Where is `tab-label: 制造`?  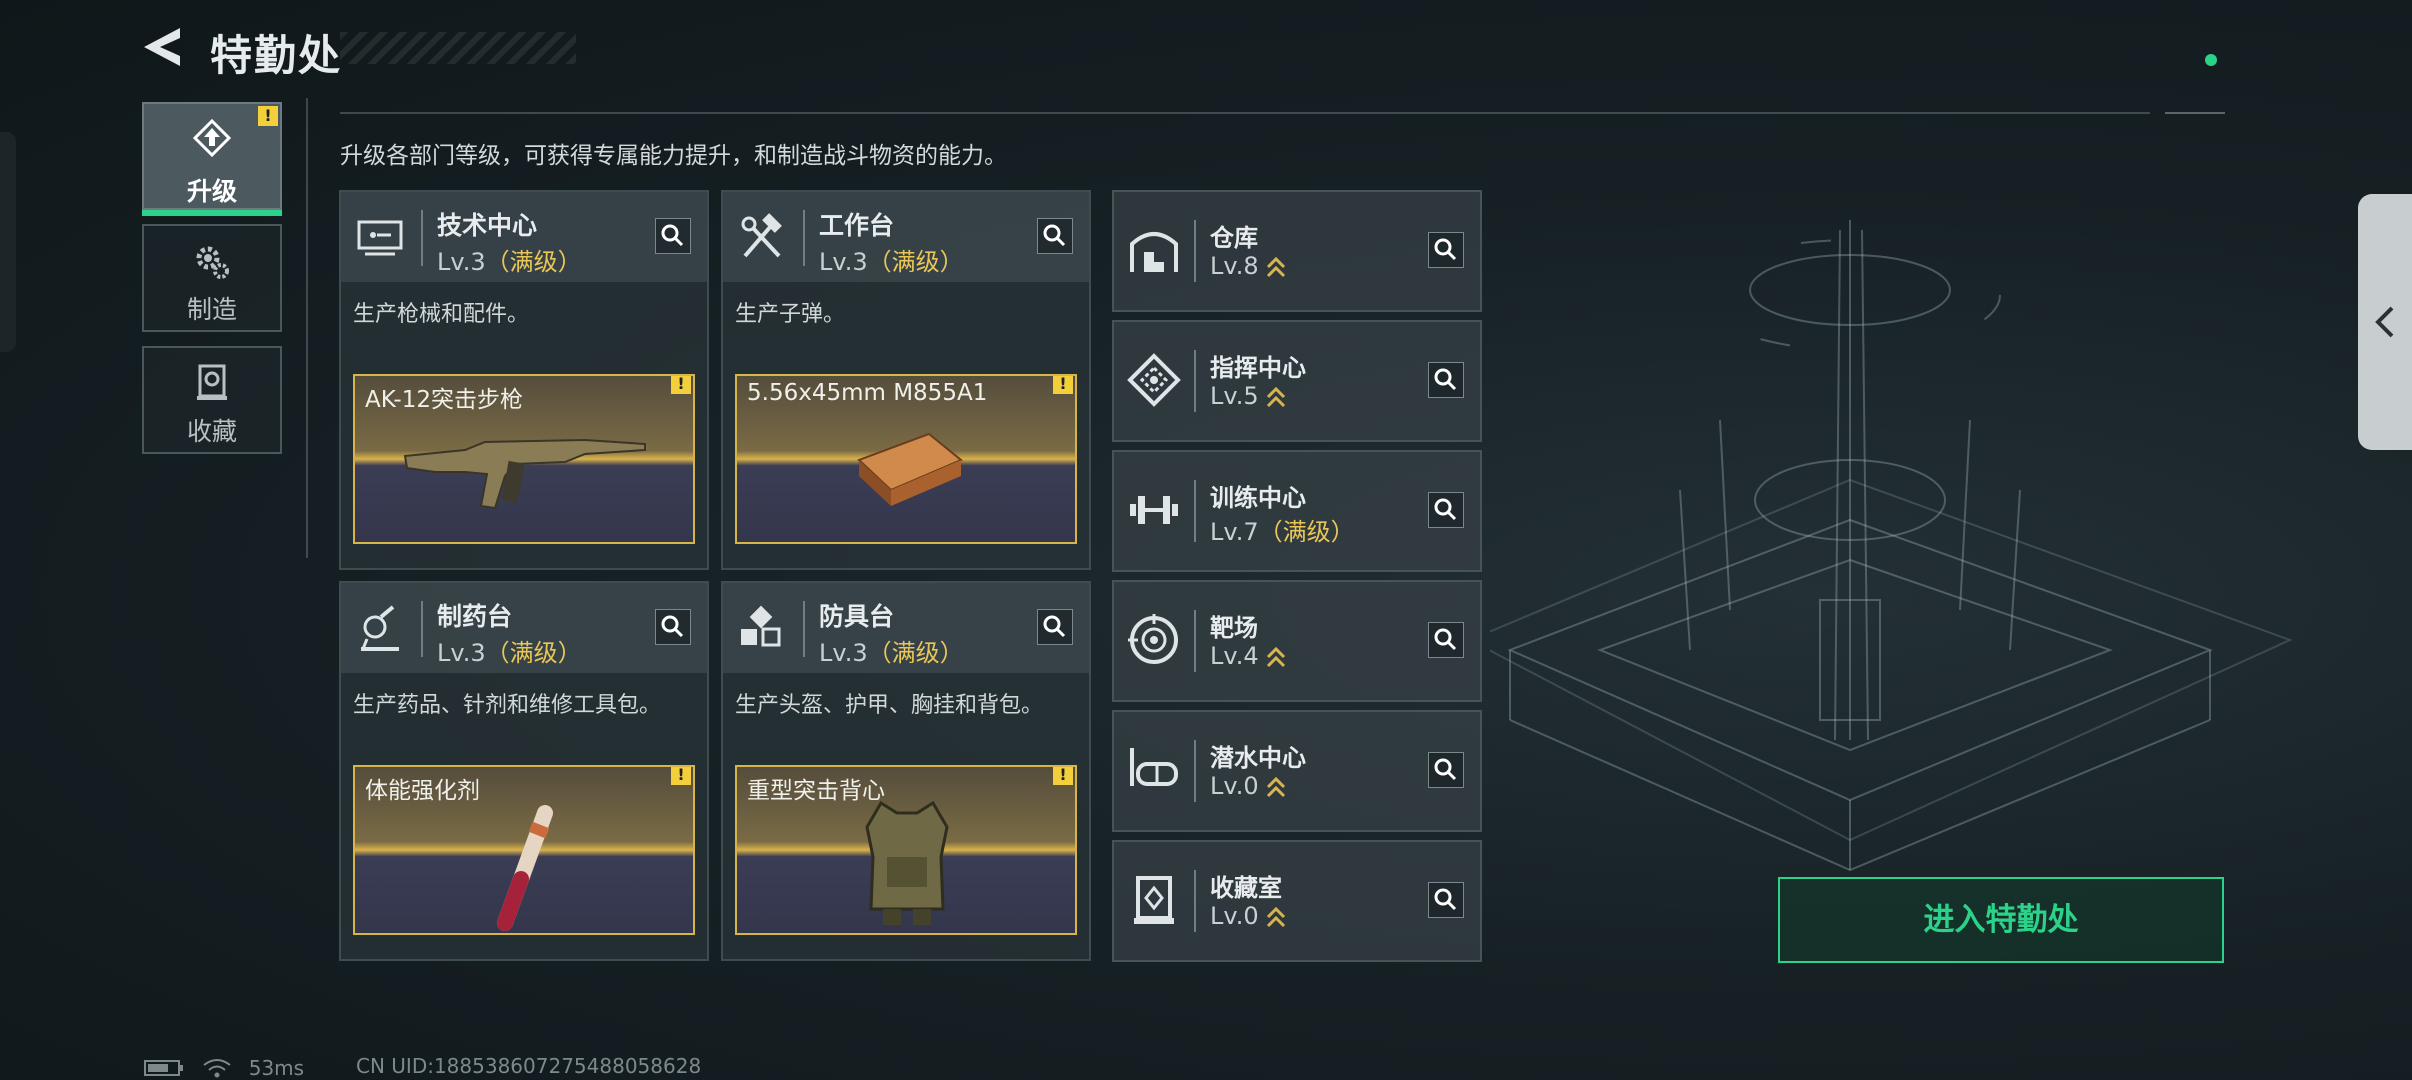 tab-label: 制造 is located at coordinates (211, 309).